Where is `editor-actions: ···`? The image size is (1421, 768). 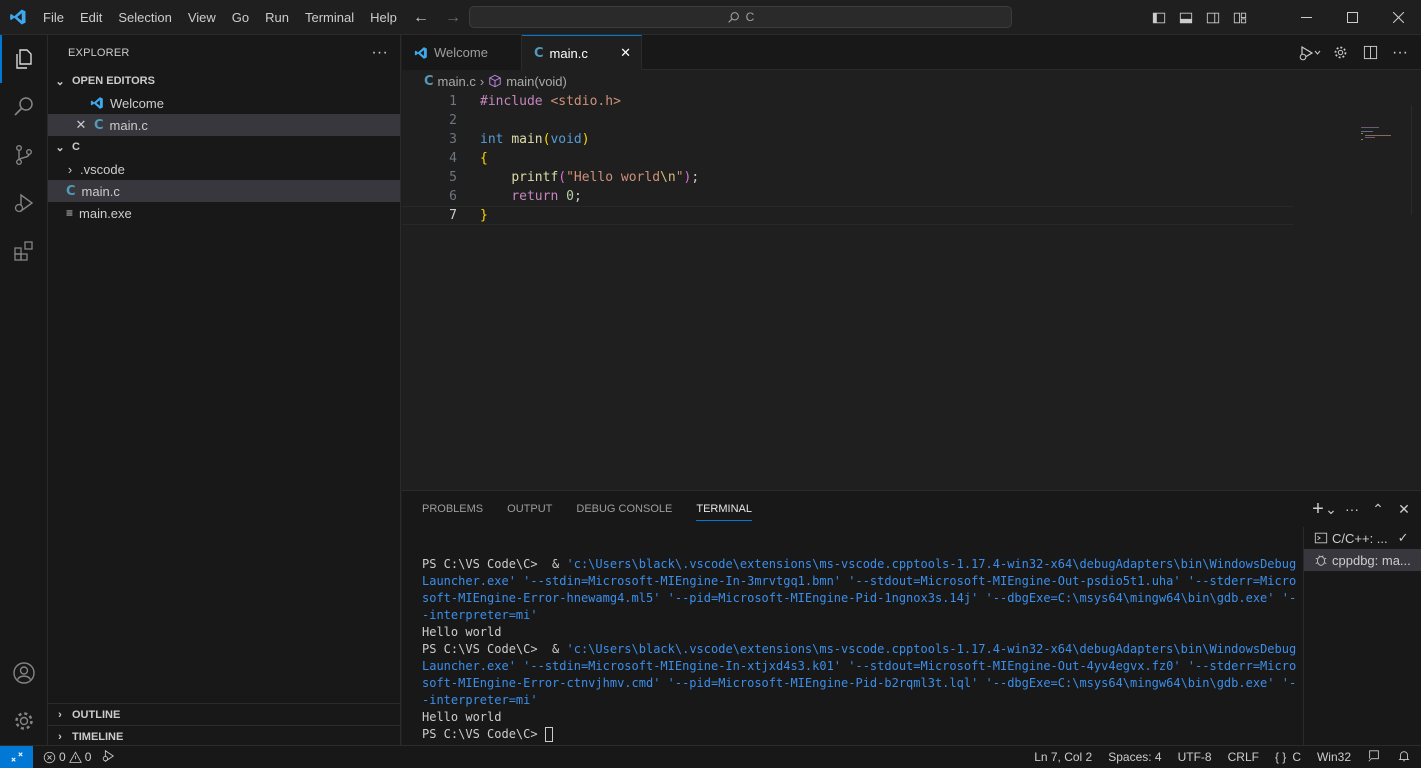 editor-actions: ··· is located at coordinates (1359, 52).